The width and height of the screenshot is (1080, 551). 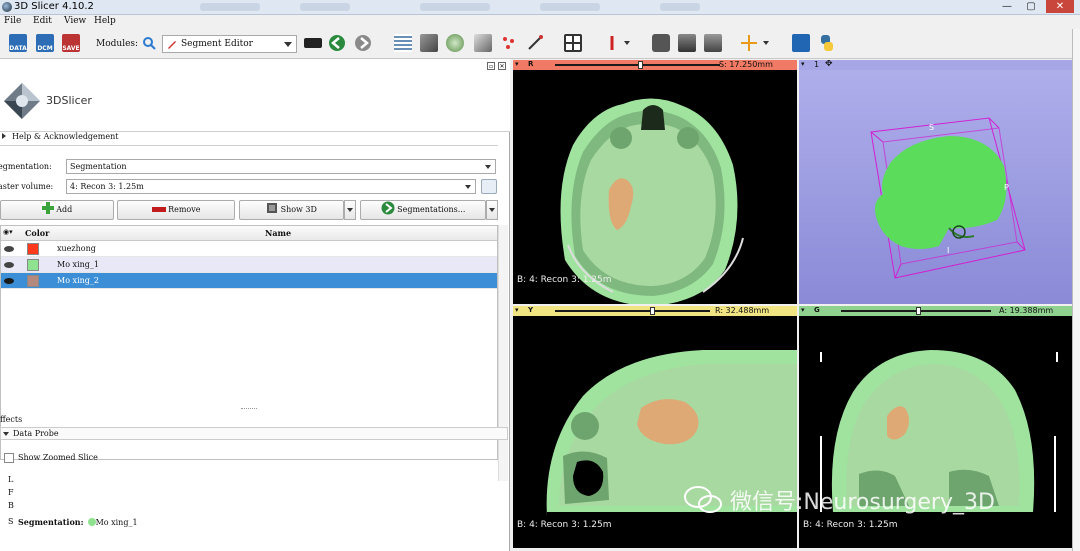 What do you see at coordinates (75, 21) in the screenshot?
I see `menu-view: View` at bounding box center [75, 21].